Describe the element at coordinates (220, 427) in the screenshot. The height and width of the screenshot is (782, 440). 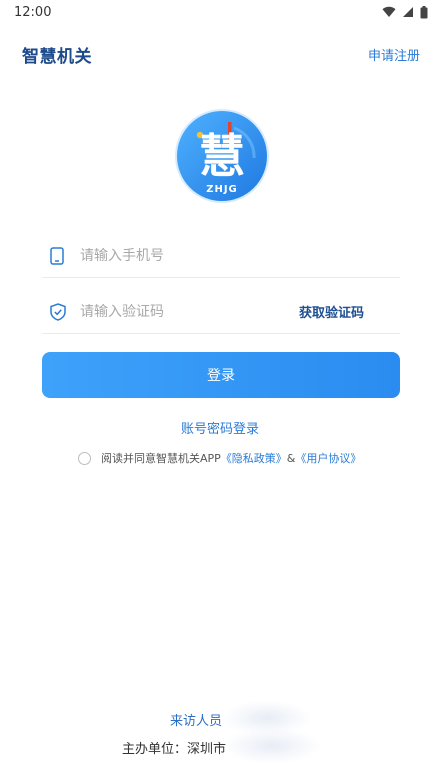
I see `password-login-link: 账号密码登录` at that location.